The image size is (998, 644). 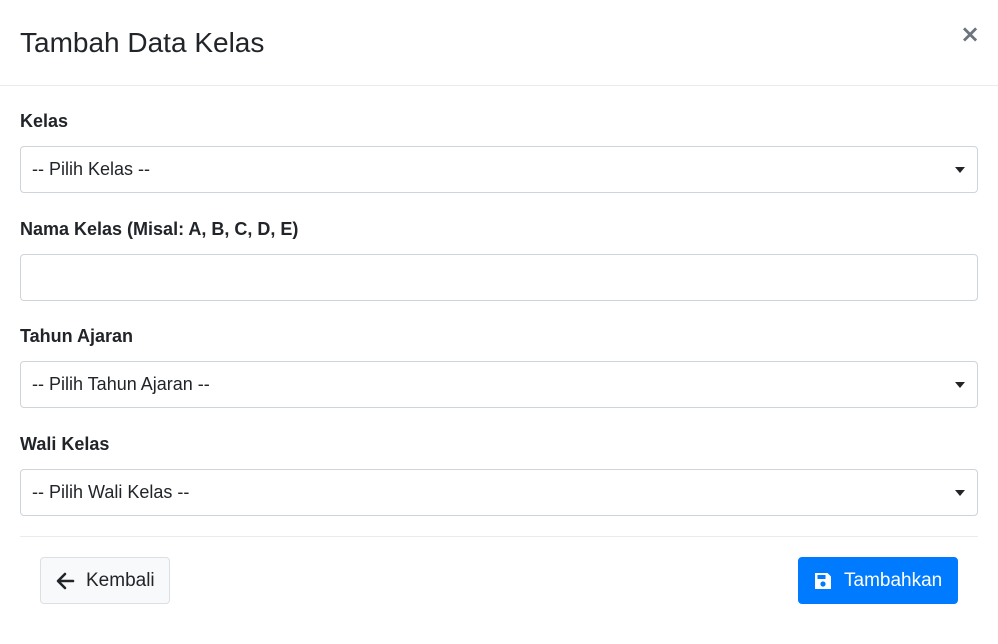 I want to click on back-button: Kembali, so click(x=105, y=580).